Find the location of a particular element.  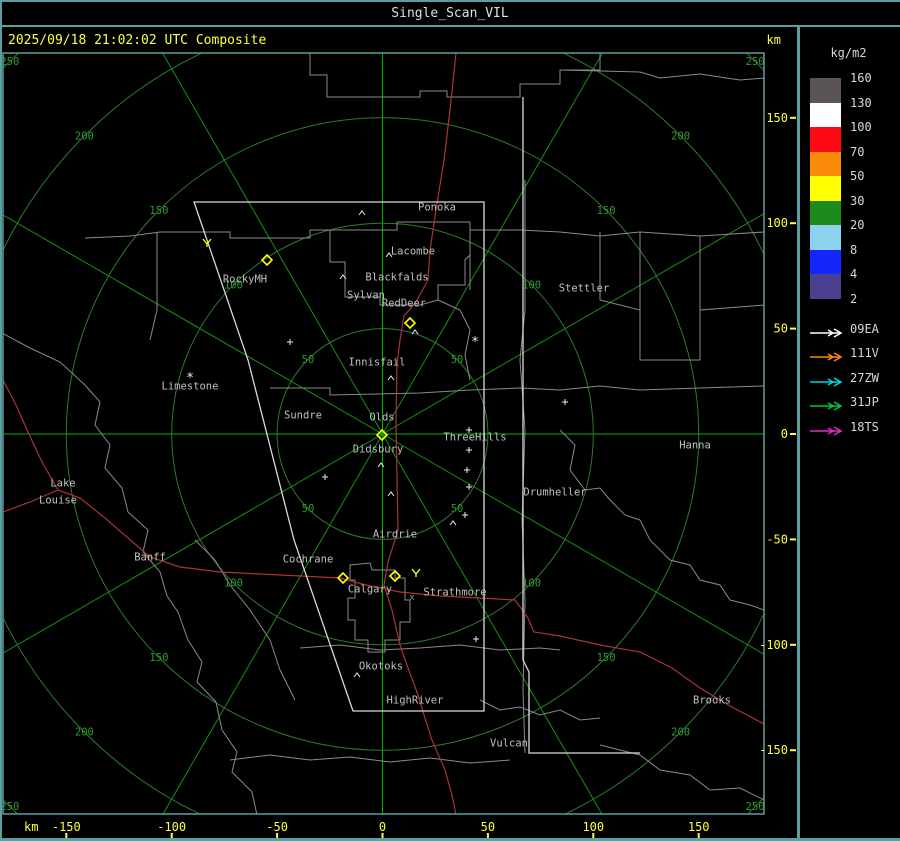

city-label: Stettler is located at coordinates (584, 289).